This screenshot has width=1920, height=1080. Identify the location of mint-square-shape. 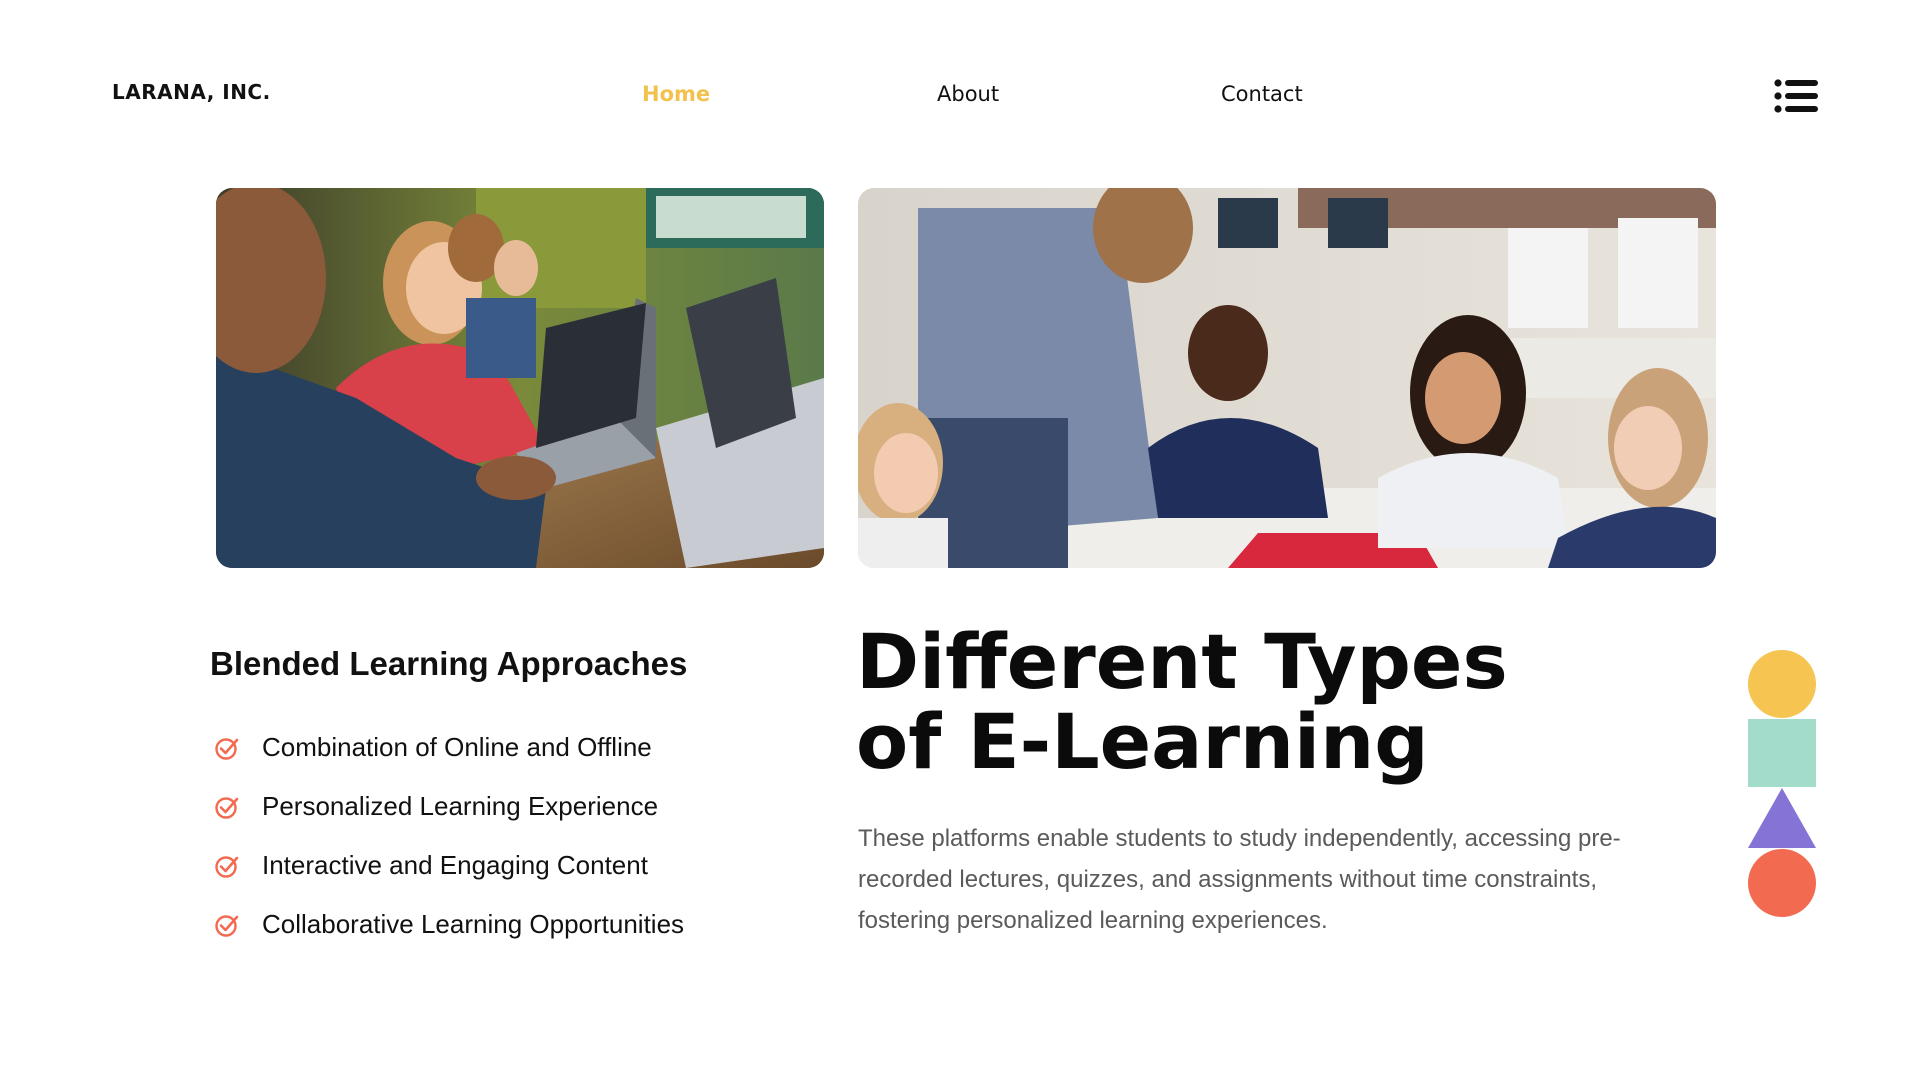
(1782, 753).